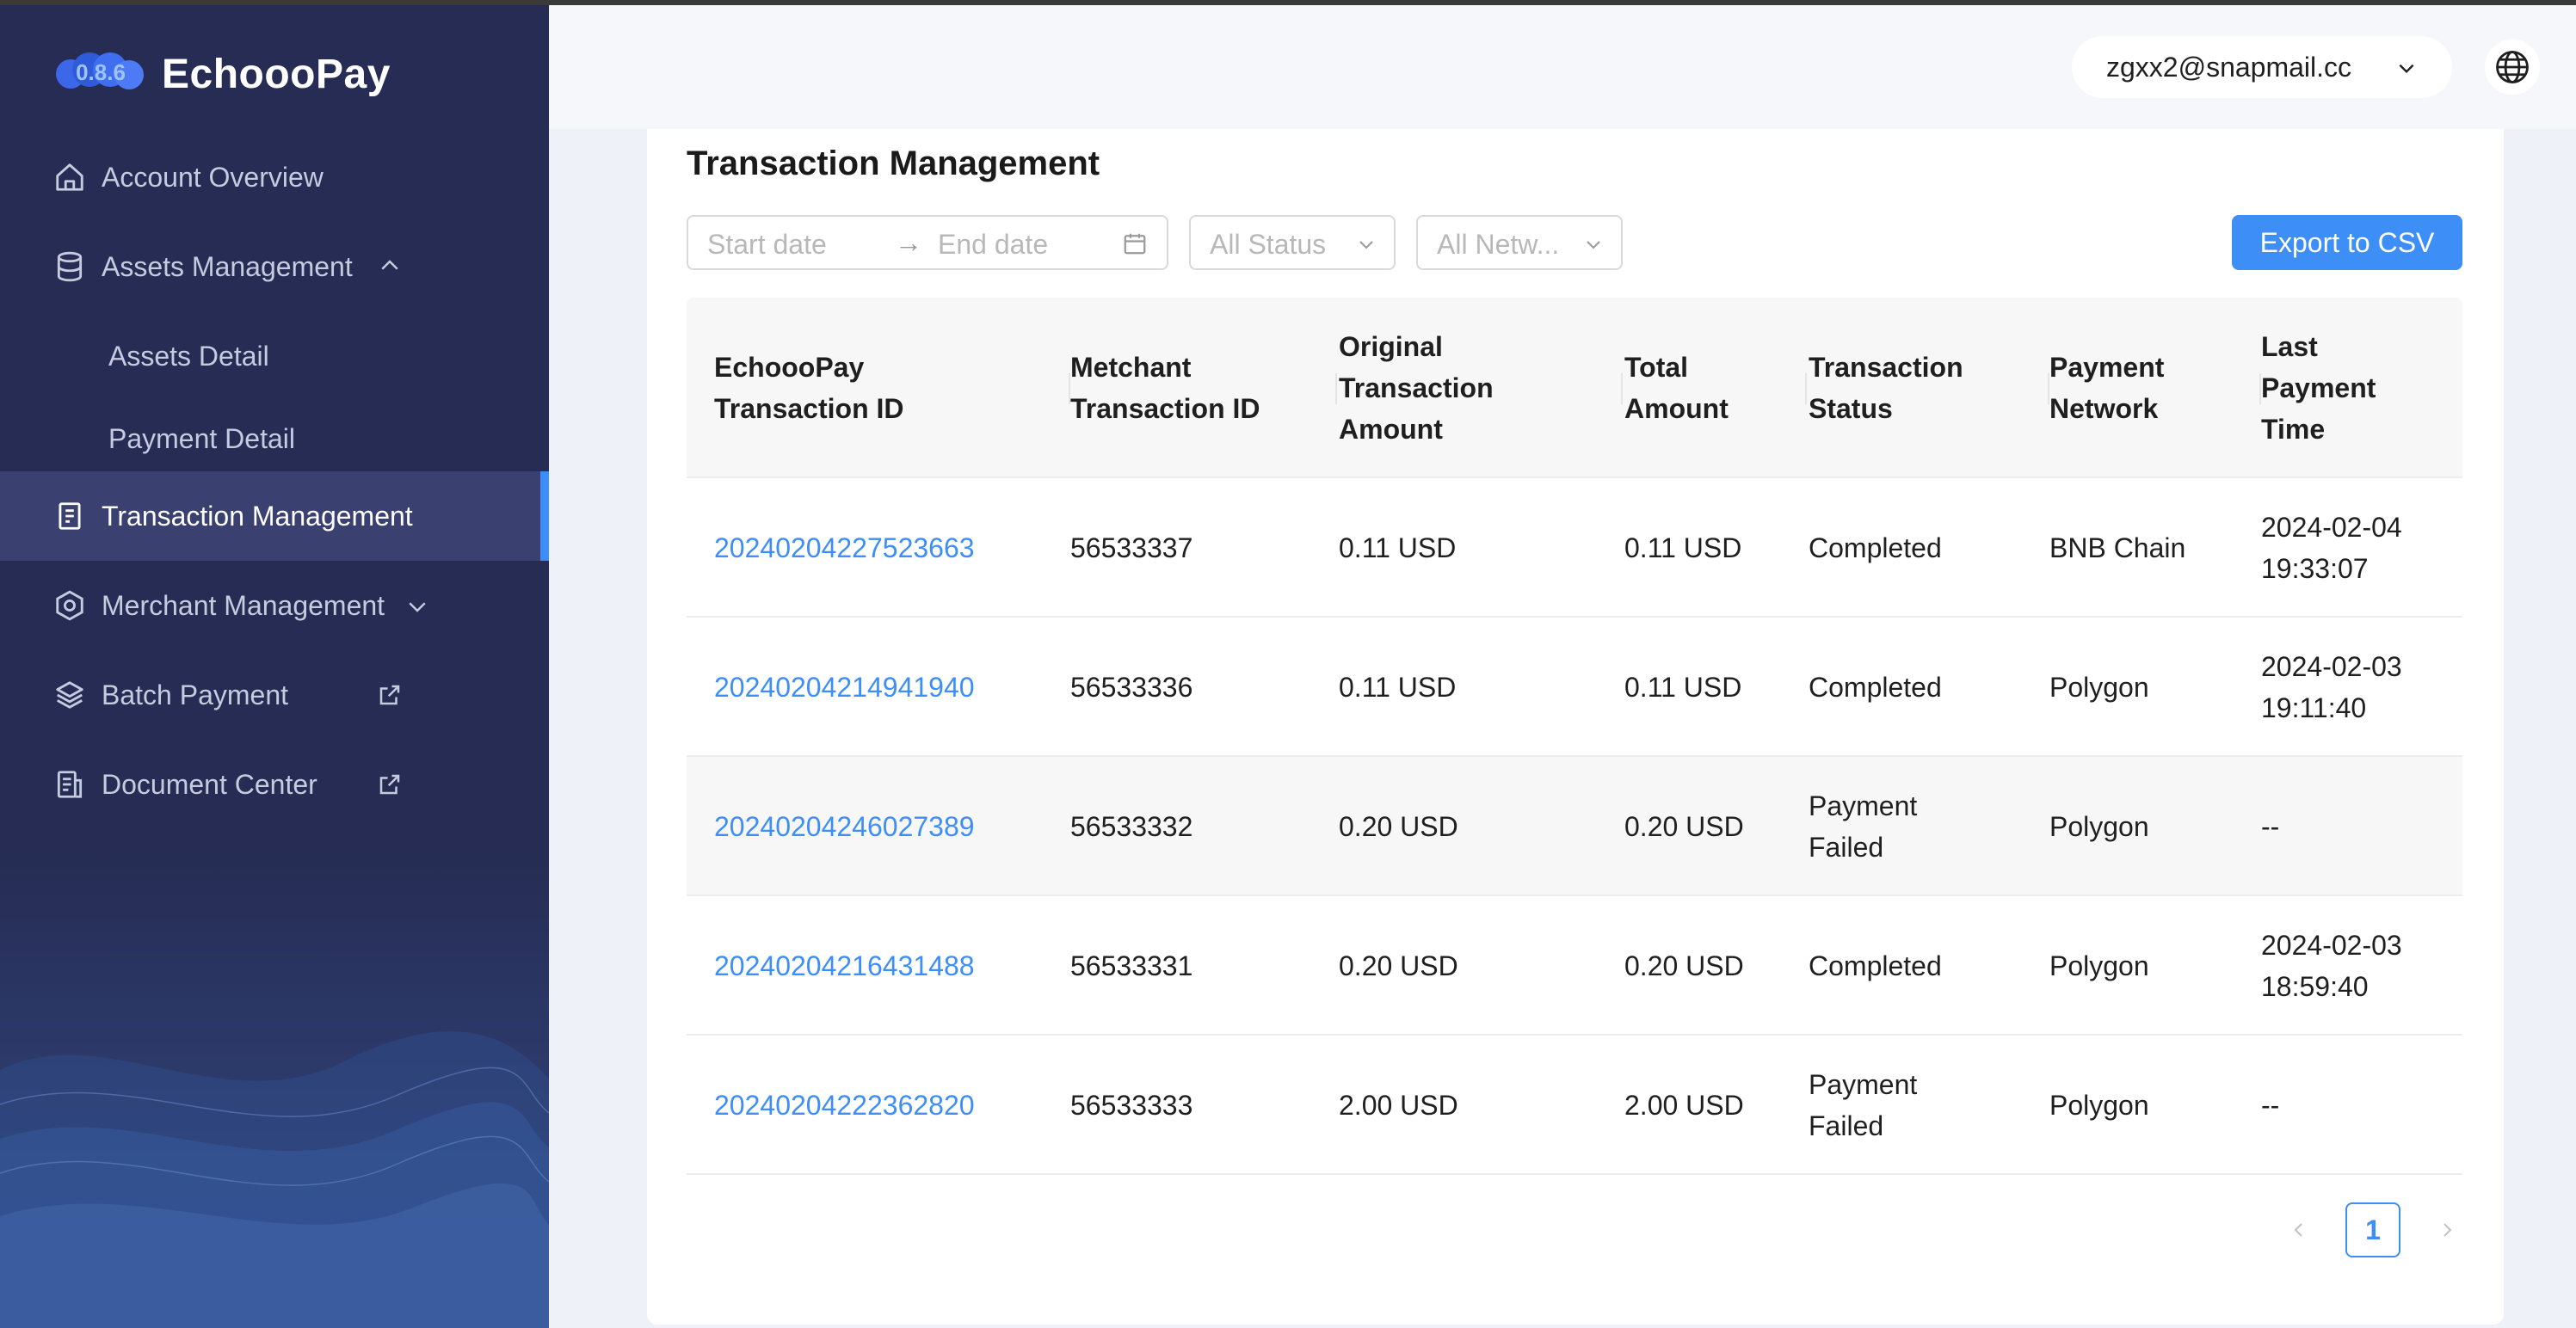 This screenshot has width=2576, height=1328. I want to click on sidebar-item-label: Merchant Management, so click(244, 605).